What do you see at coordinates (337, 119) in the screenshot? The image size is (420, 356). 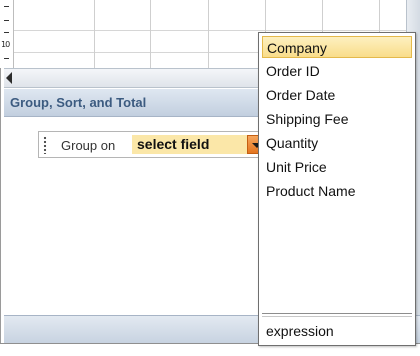 I see `field-item-shipping-fee: Shipping Fee` at bounding box center [337, 119].